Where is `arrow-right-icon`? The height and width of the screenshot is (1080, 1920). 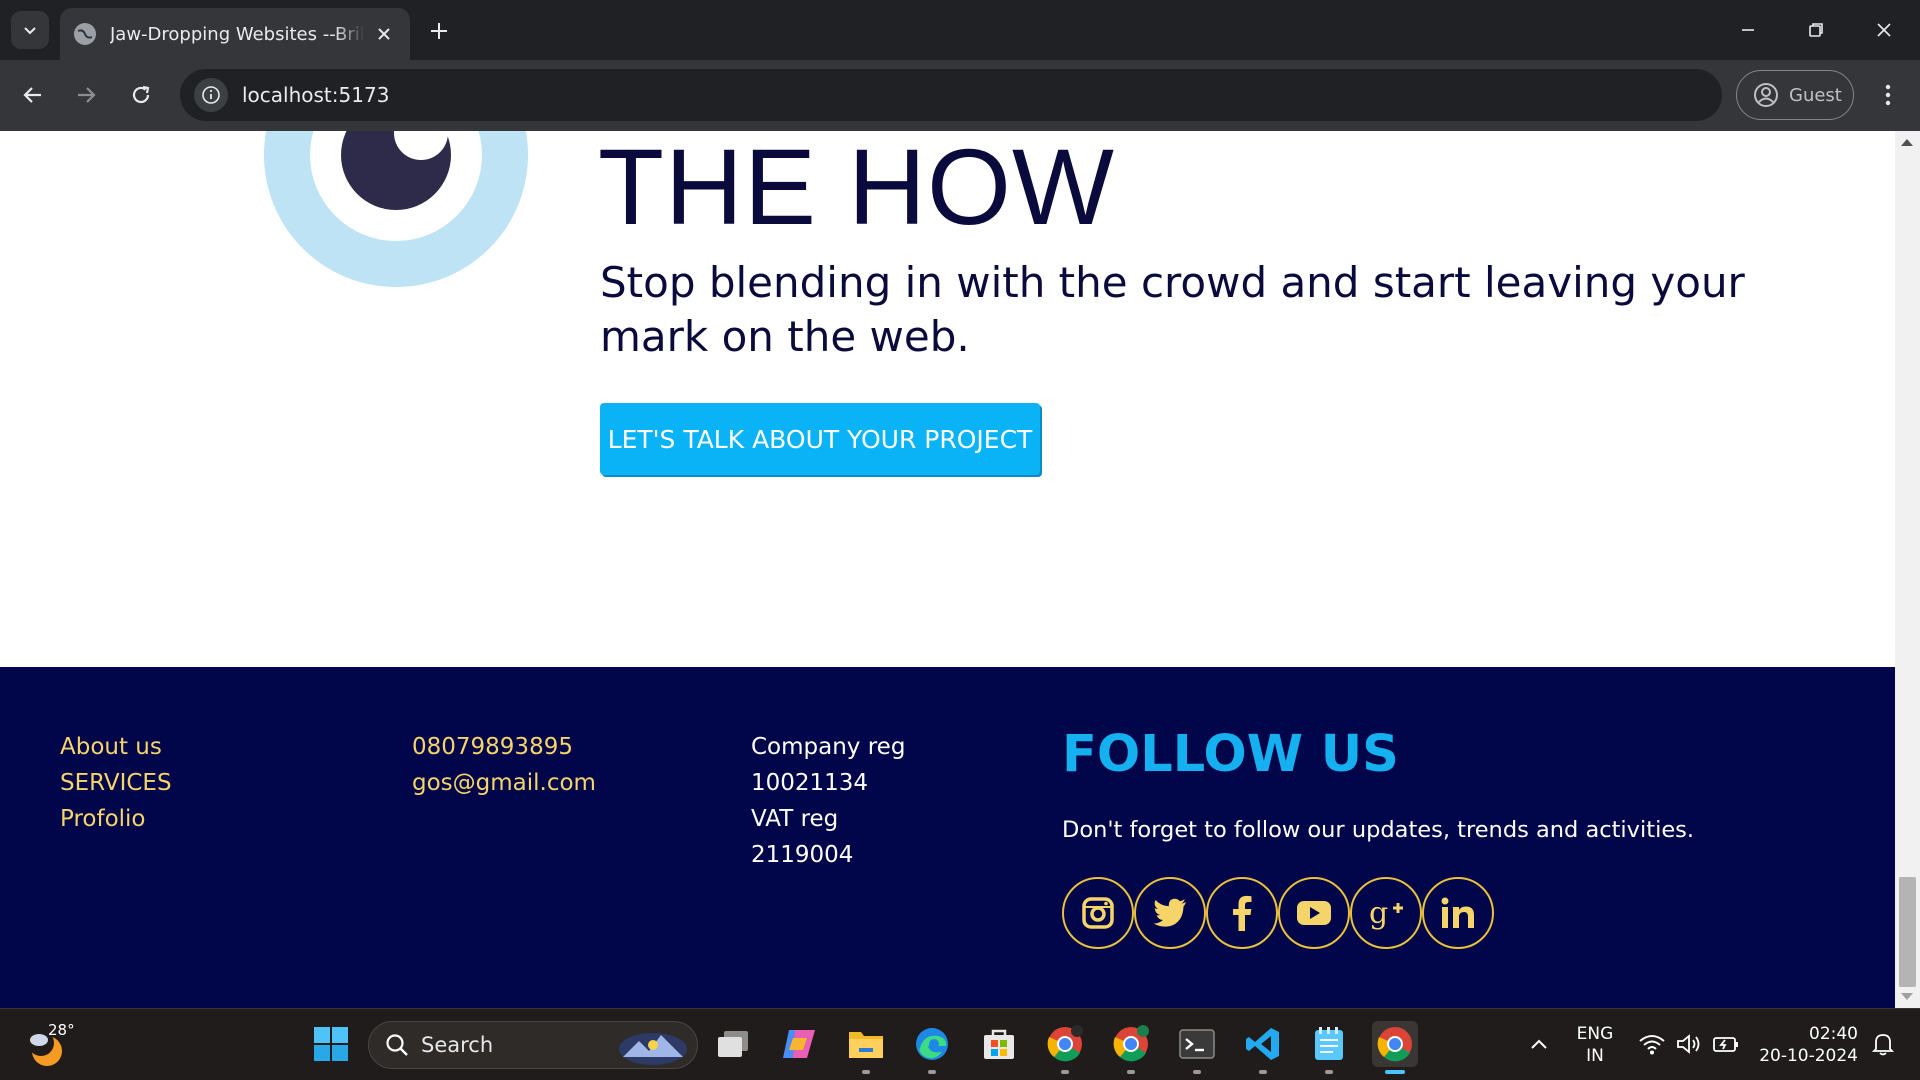
arrow-right-icon is located at coordinates (87, 95).